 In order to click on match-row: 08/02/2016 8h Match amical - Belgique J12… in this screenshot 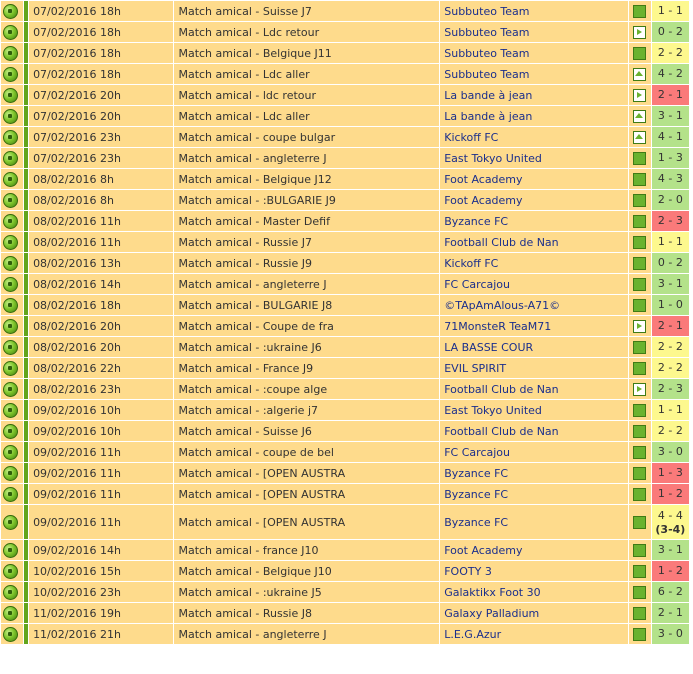, I will do `click(346, 179)`.